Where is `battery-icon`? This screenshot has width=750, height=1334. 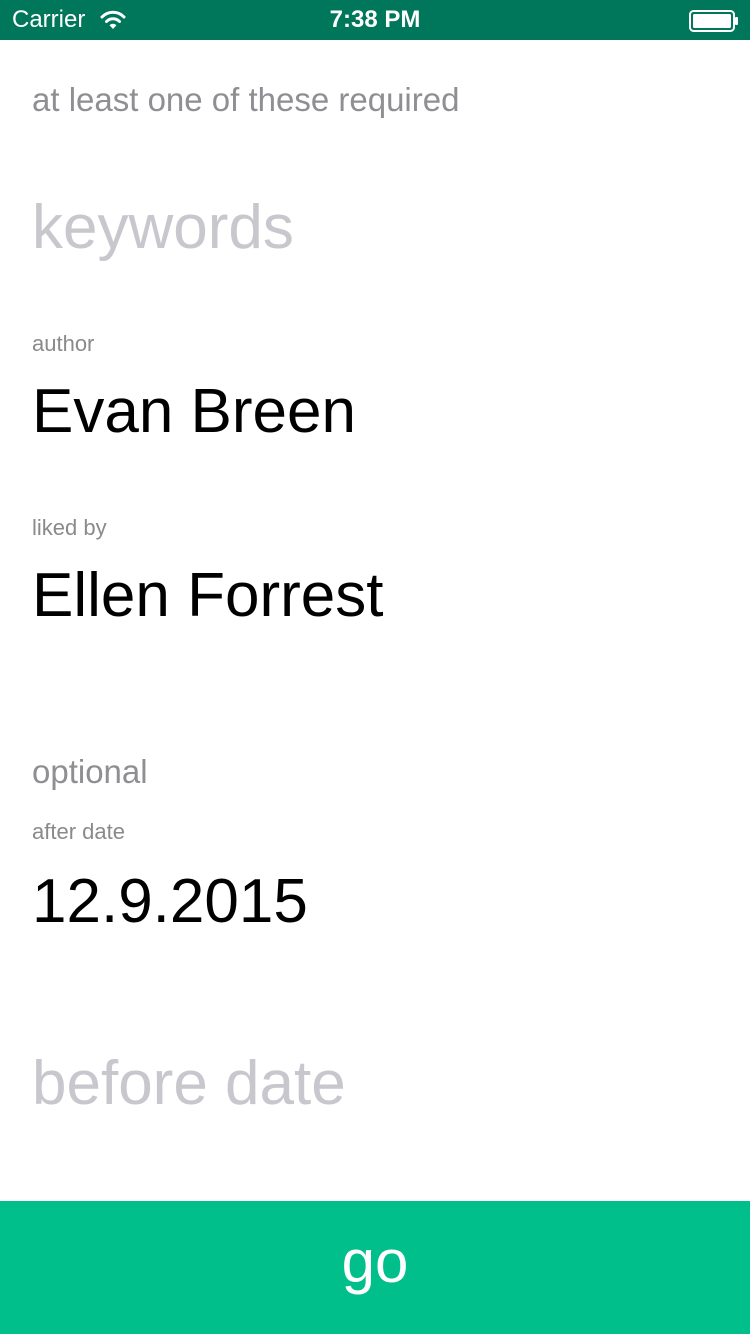
battery-icon is located at coordinates (713, 21).